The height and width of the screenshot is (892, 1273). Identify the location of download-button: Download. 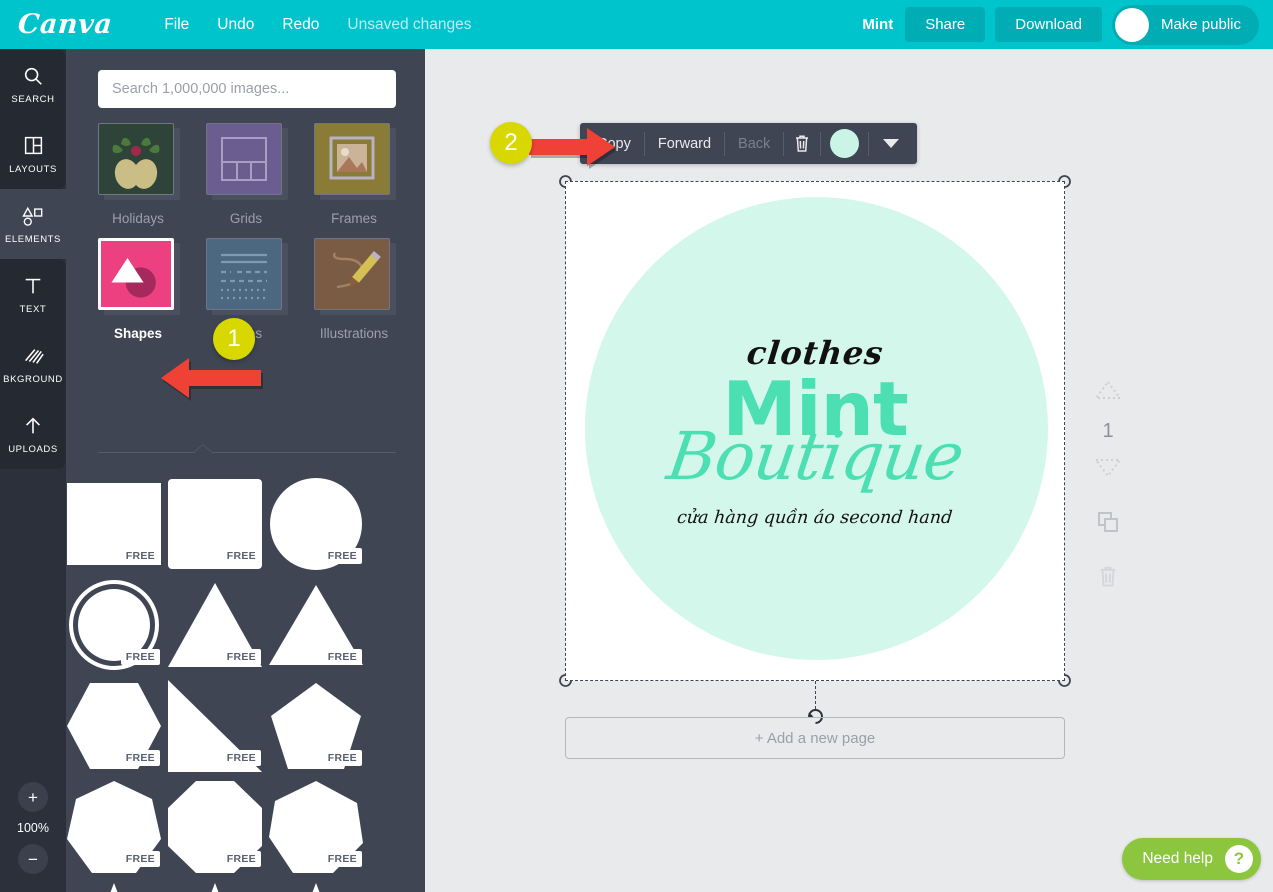
(1048, 24).